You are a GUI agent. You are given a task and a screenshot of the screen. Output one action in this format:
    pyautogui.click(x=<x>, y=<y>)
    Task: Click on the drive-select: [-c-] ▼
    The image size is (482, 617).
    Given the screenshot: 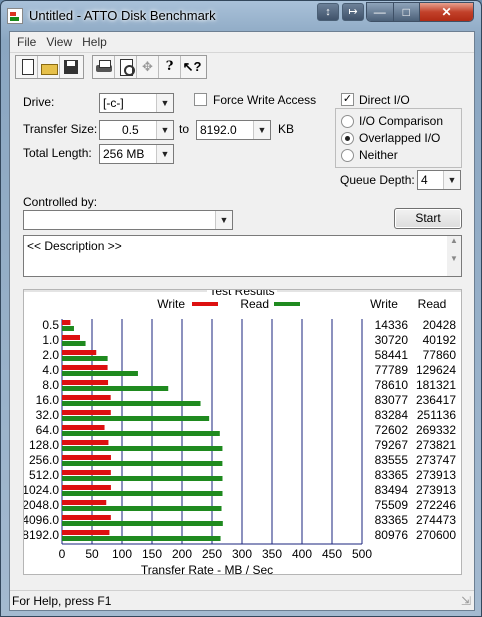 What is the action you would take?
    pyautogui.click(x=136, y=103)
    